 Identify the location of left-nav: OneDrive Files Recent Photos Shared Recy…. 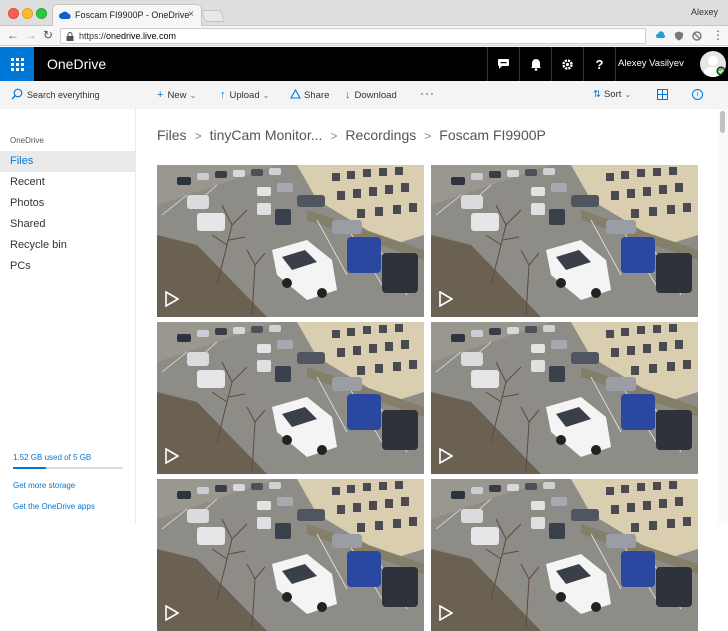
(68, 316).